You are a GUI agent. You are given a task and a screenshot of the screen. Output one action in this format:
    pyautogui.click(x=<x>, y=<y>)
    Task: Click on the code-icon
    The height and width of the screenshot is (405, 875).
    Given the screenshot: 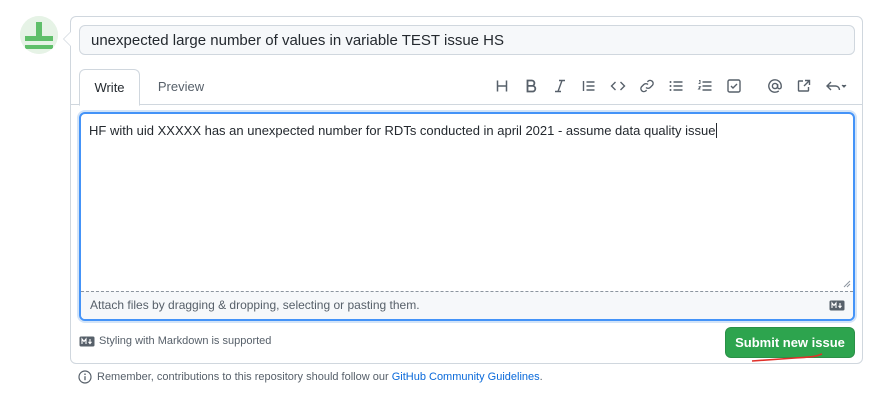 What is the action you would take?
    pyautogui.click(x=617, y=86)
    